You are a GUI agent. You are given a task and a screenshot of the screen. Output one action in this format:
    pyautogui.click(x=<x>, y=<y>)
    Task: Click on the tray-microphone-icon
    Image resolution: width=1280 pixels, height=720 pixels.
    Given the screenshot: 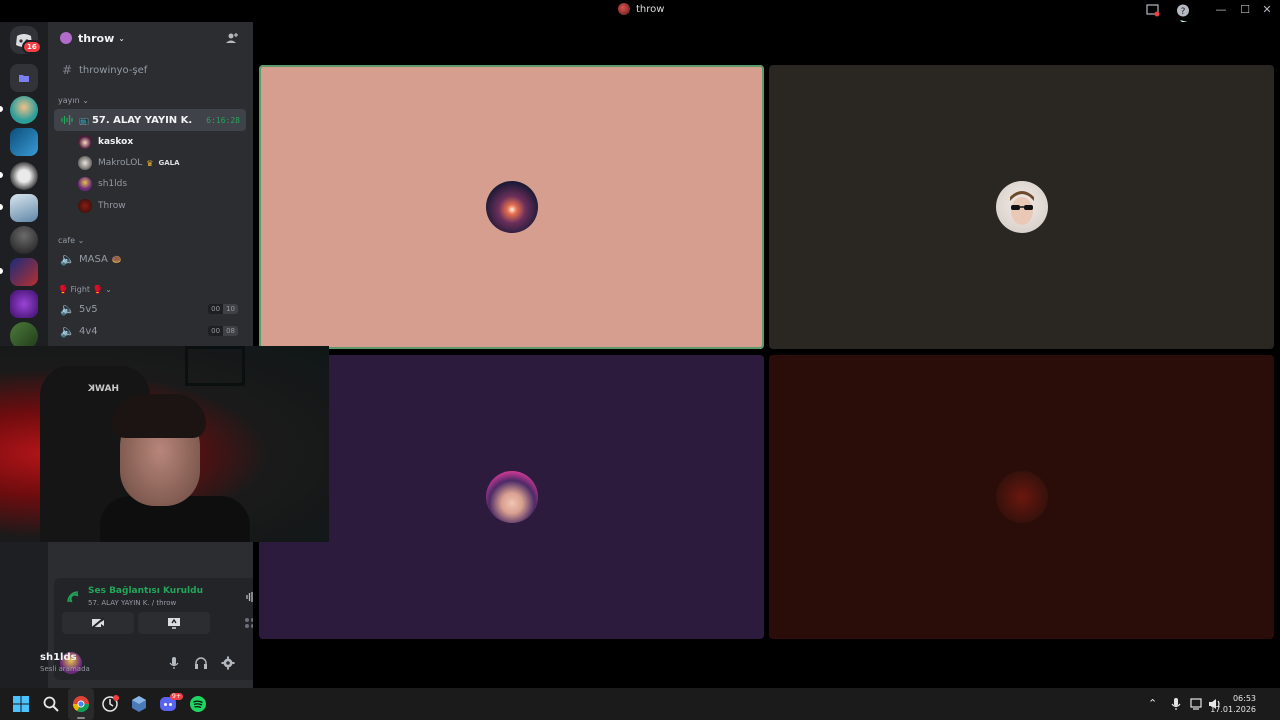 What is the action you would take?
    pyautogui.click(x=1176, y=704)
    